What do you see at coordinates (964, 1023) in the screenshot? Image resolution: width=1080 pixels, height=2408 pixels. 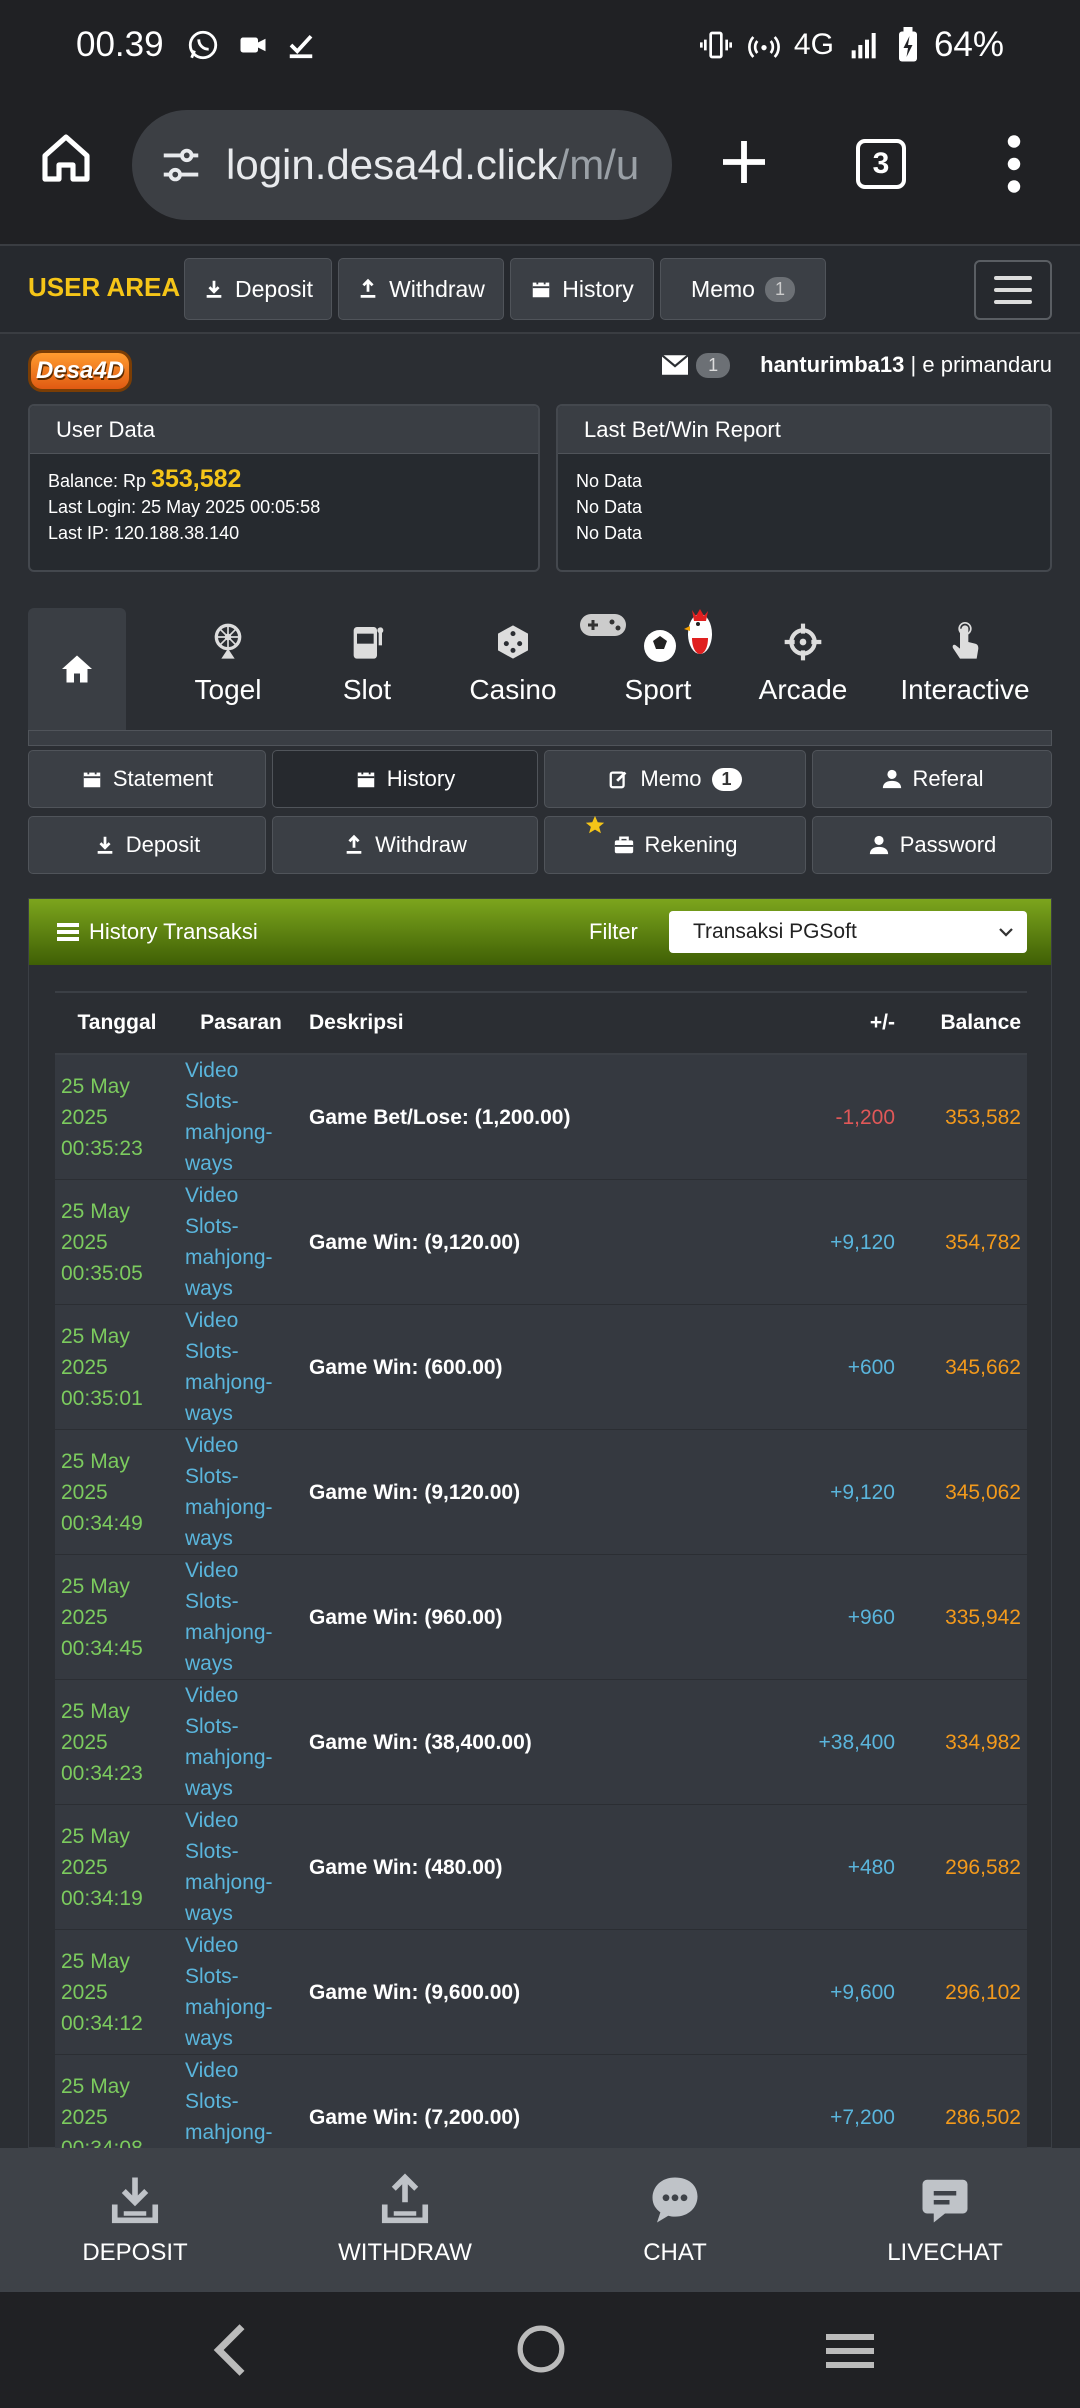 I see `col-balance: Balance` at bounding box center [964, 1023].